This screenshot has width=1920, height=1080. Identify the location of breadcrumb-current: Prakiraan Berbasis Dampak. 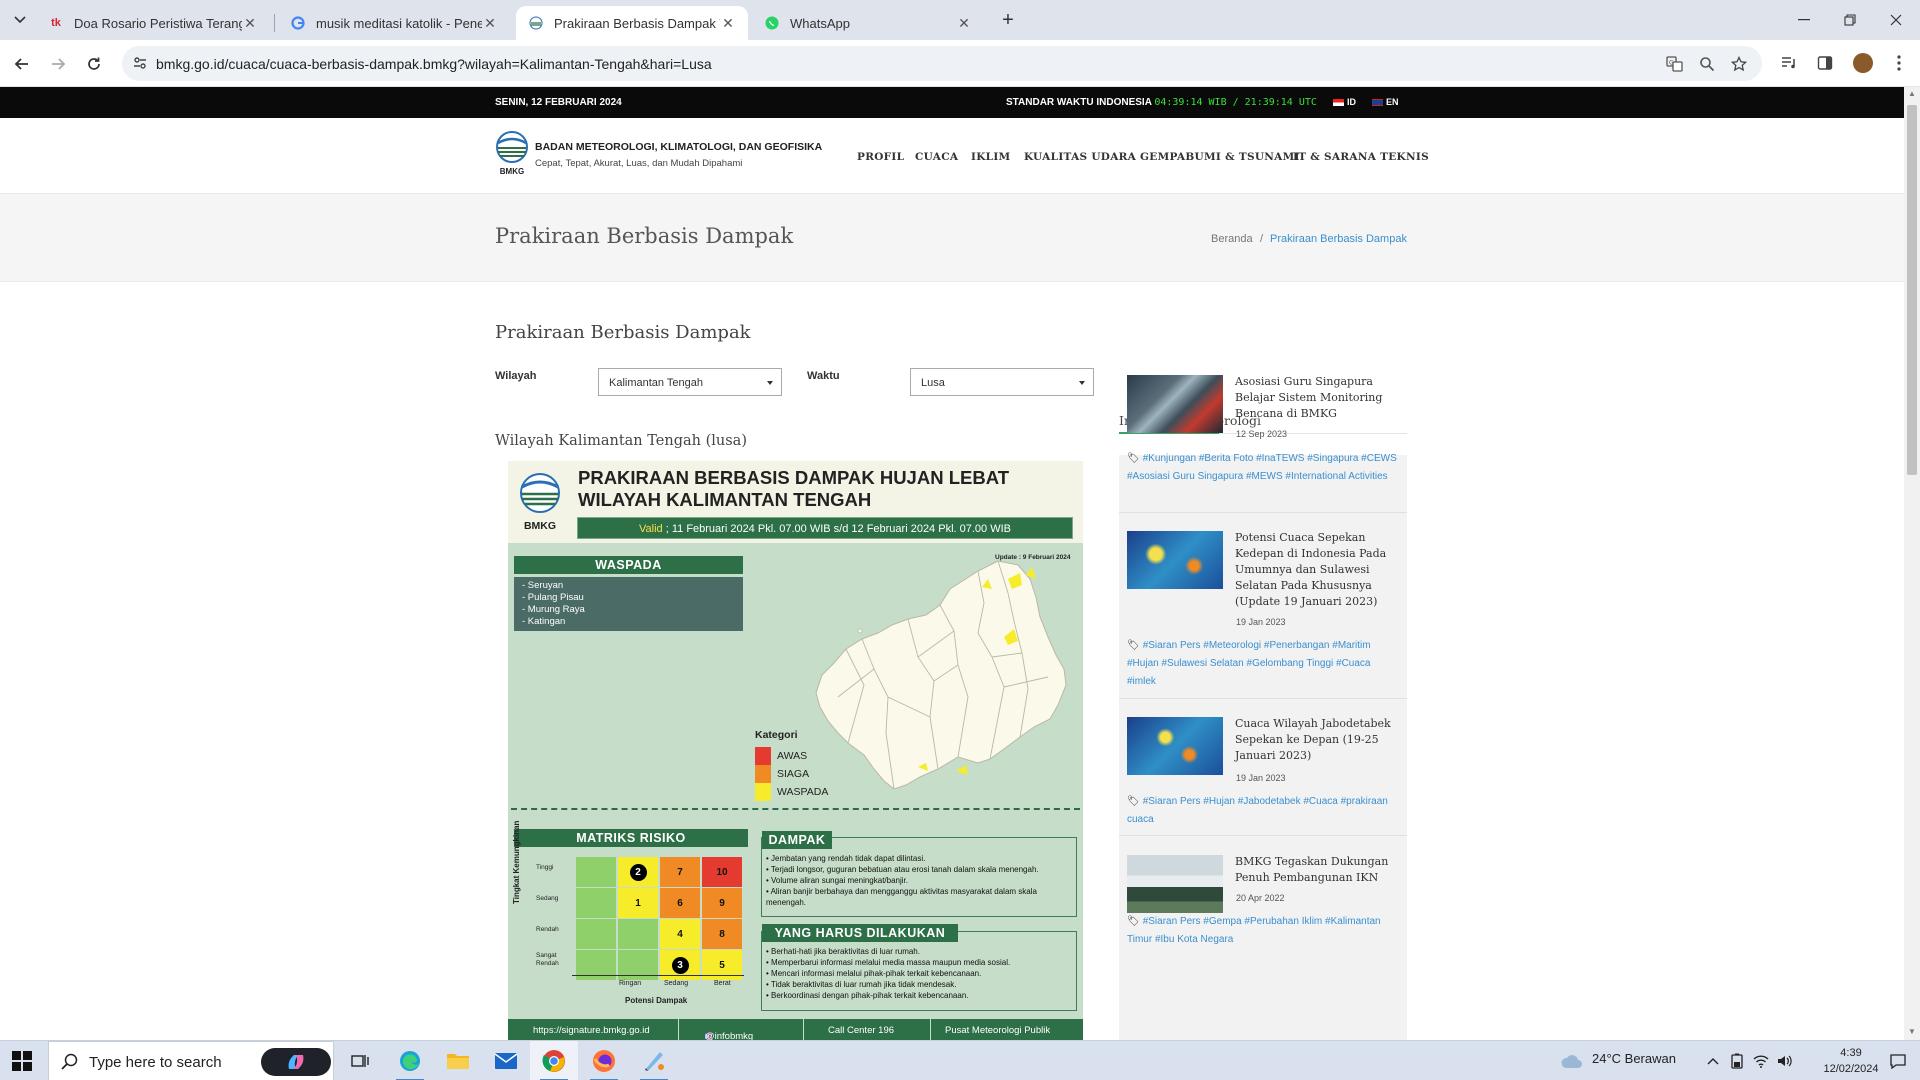
(1338, 239).